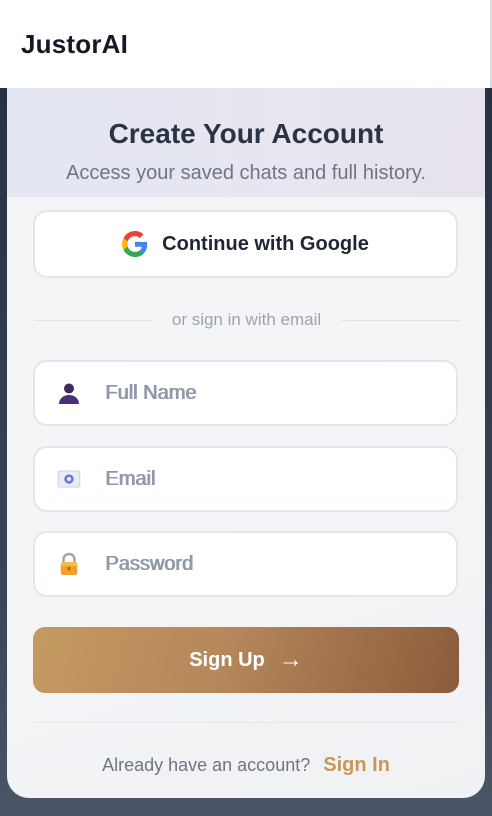 Image resolution: width=492 pixels, height=816 pixels. Describe the element at coordinates (69, 393) in the screenshot. I see `user-icon` at that location.